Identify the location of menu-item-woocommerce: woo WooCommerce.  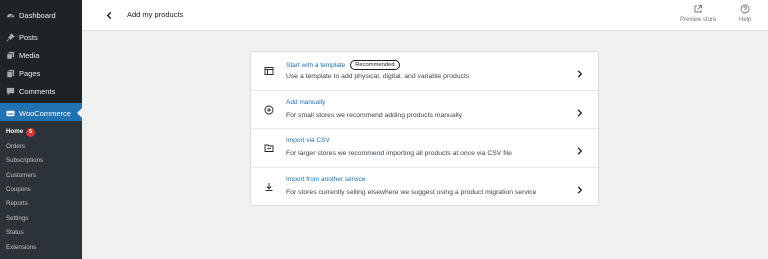
(41, 113).